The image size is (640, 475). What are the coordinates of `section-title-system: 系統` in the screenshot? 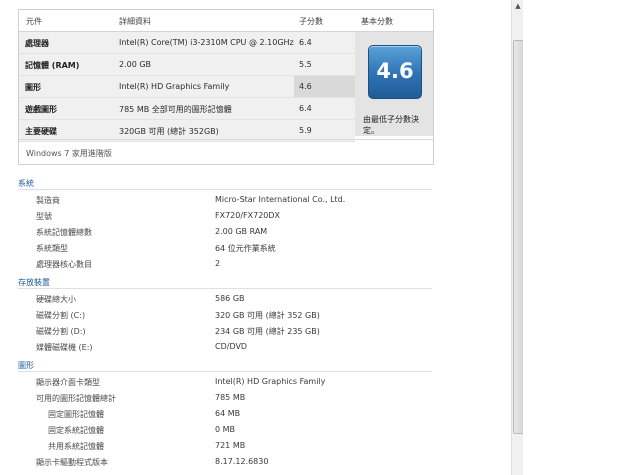 It's located at (26, 183).